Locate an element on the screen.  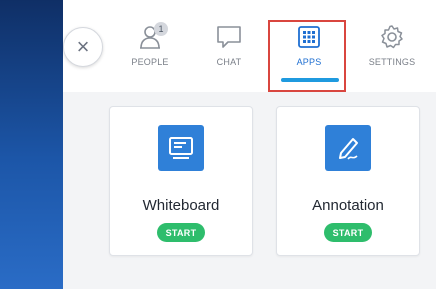
tab-people-label: PEOPLE is located at coordinates (150, 62).